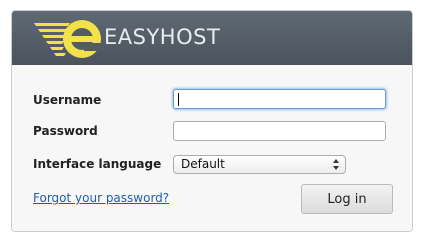 The image size is (422, 242). I want to click on text-caret, so click(178, 99).